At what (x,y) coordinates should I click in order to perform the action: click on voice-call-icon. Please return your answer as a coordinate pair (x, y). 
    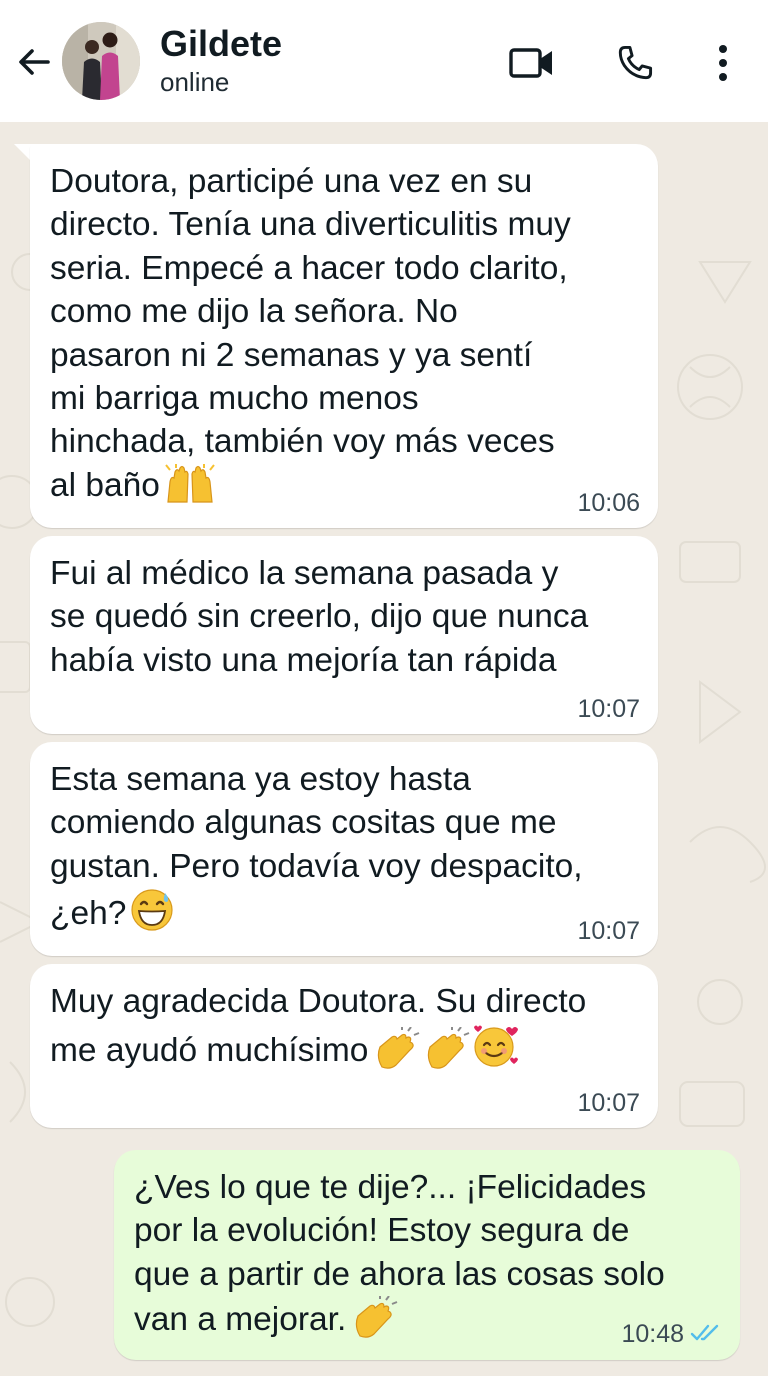
    Looking at the image, I should click on (635, 62).